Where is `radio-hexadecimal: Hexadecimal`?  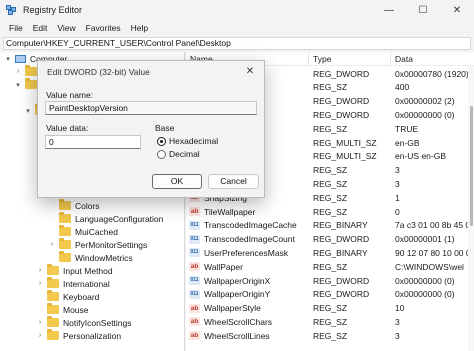 radio-hexadecimal: Hexadecimal is located at coordinates (187, 141).